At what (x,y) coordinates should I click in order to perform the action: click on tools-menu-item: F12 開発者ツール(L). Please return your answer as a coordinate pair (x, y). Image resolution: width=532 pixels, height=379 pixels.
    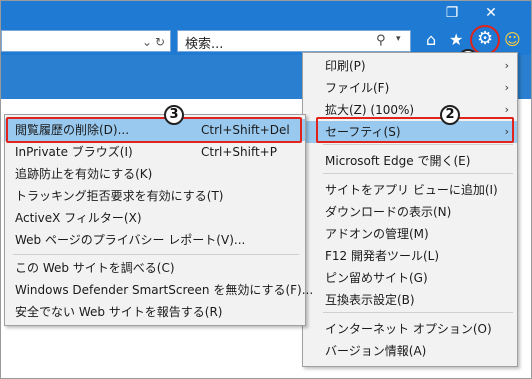
    Looking at the image, I should click on (410, 256).